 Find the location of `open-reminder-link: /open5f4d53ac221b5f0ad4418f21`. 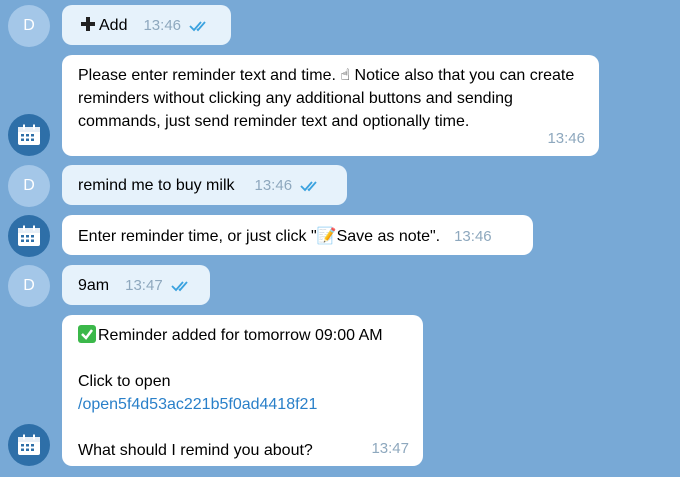

open-reminder-link: /open5f4d53ac221b5f0ad4418f21 is located at coordinates (197, 404).